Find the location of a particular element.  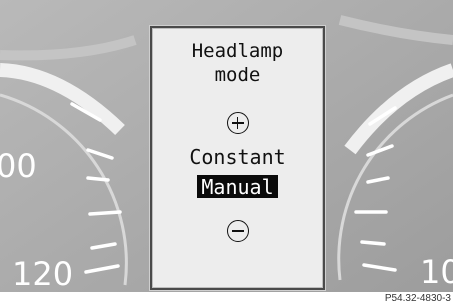

minus-circle-icon is located at coordinates (237, 231).